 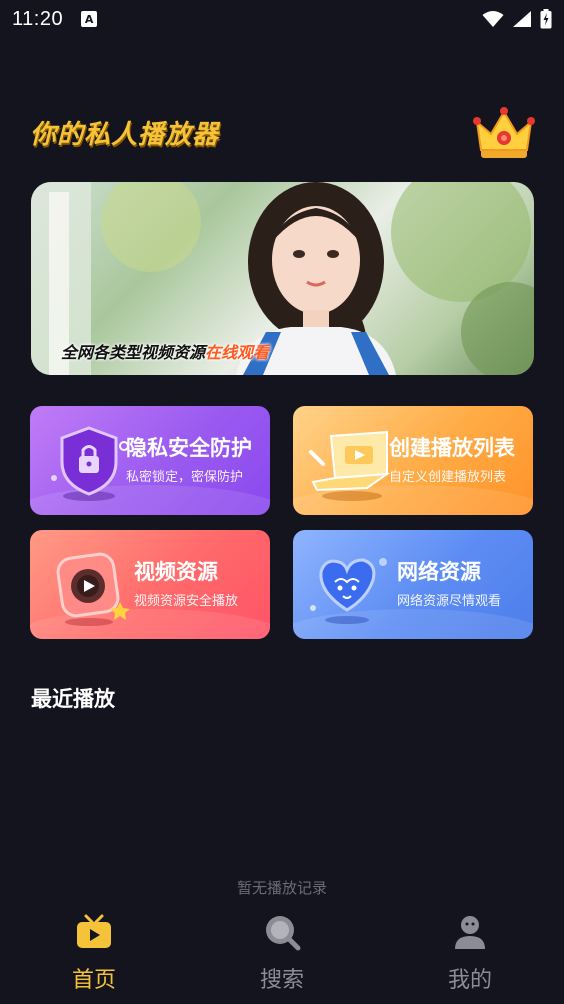 I want to click on card-subtitle: 自定义创建播放列表, so click(x=448, y=477).